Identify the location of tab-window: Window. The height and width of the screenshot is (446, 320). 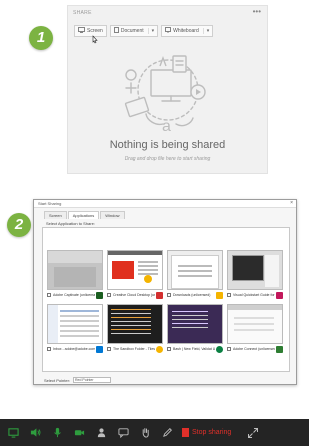
(112, 215).